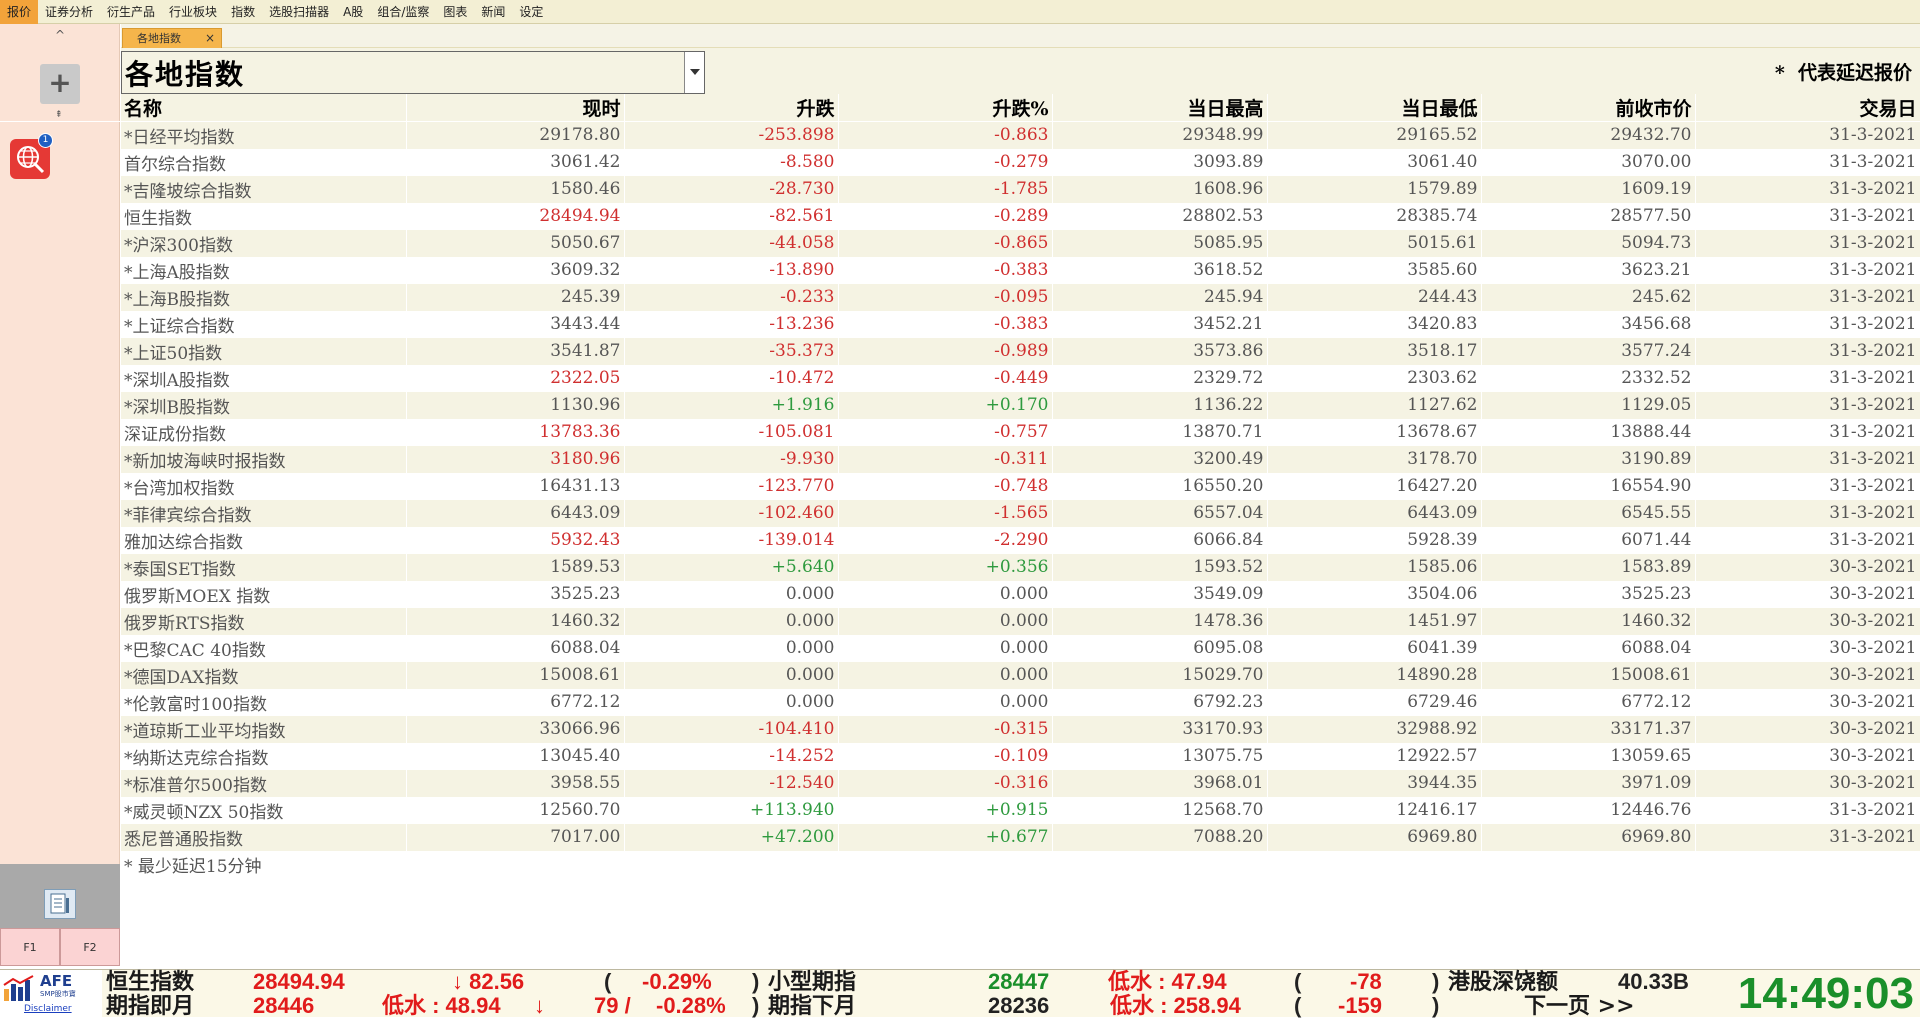 The height and width of the screenshot is (1019, 1920). Describe the element at coordinates (455, 12) in the screenshot. I see `menu-item: 图表` at that location.